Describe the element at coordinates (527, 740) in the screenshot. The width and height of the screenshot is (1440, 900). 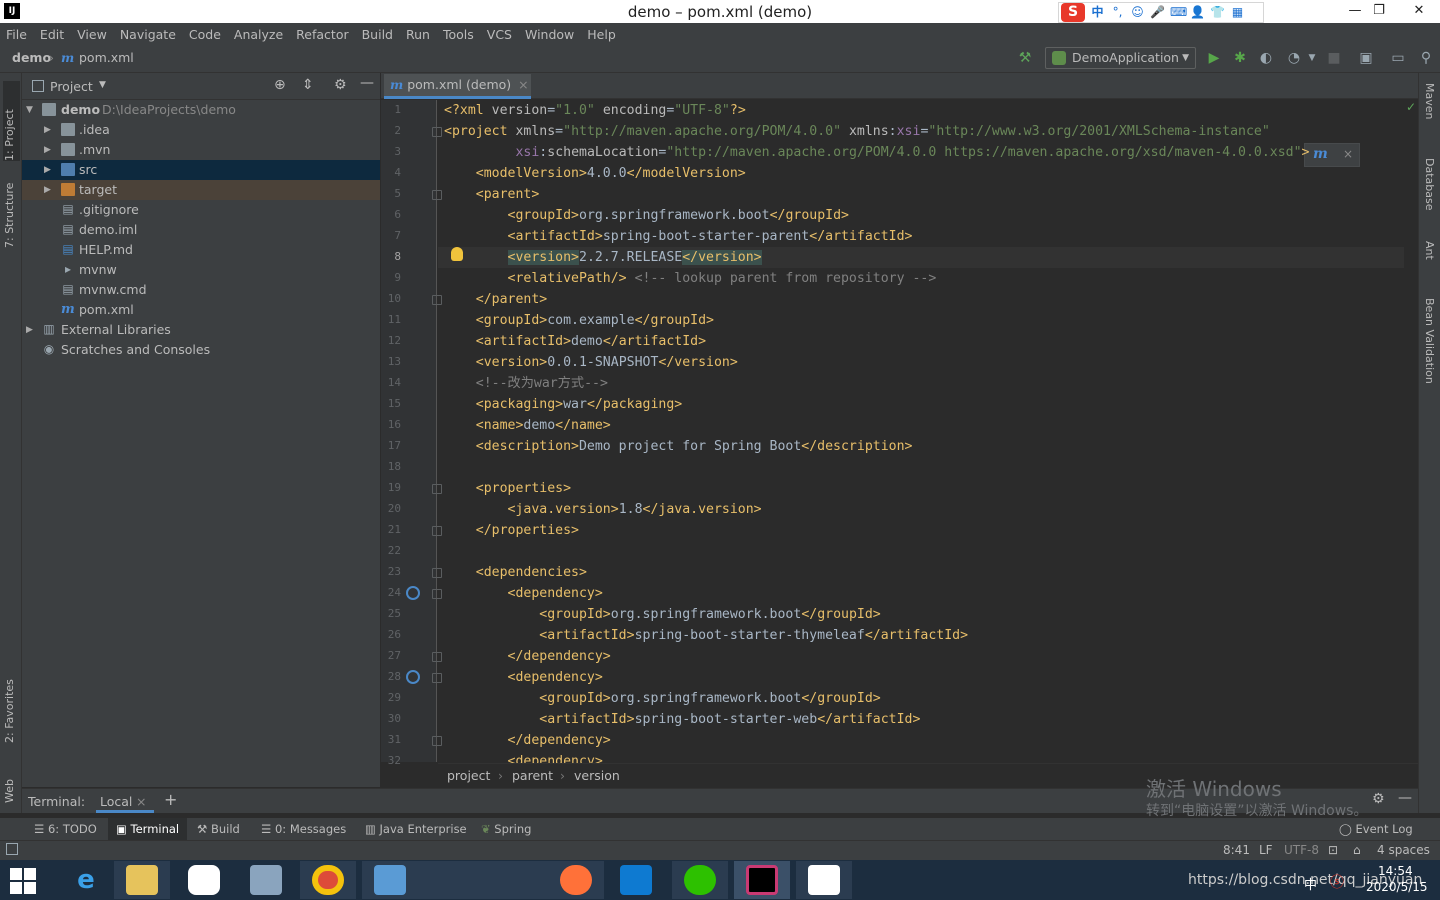
I see `code-line: </dependency>` at that location.